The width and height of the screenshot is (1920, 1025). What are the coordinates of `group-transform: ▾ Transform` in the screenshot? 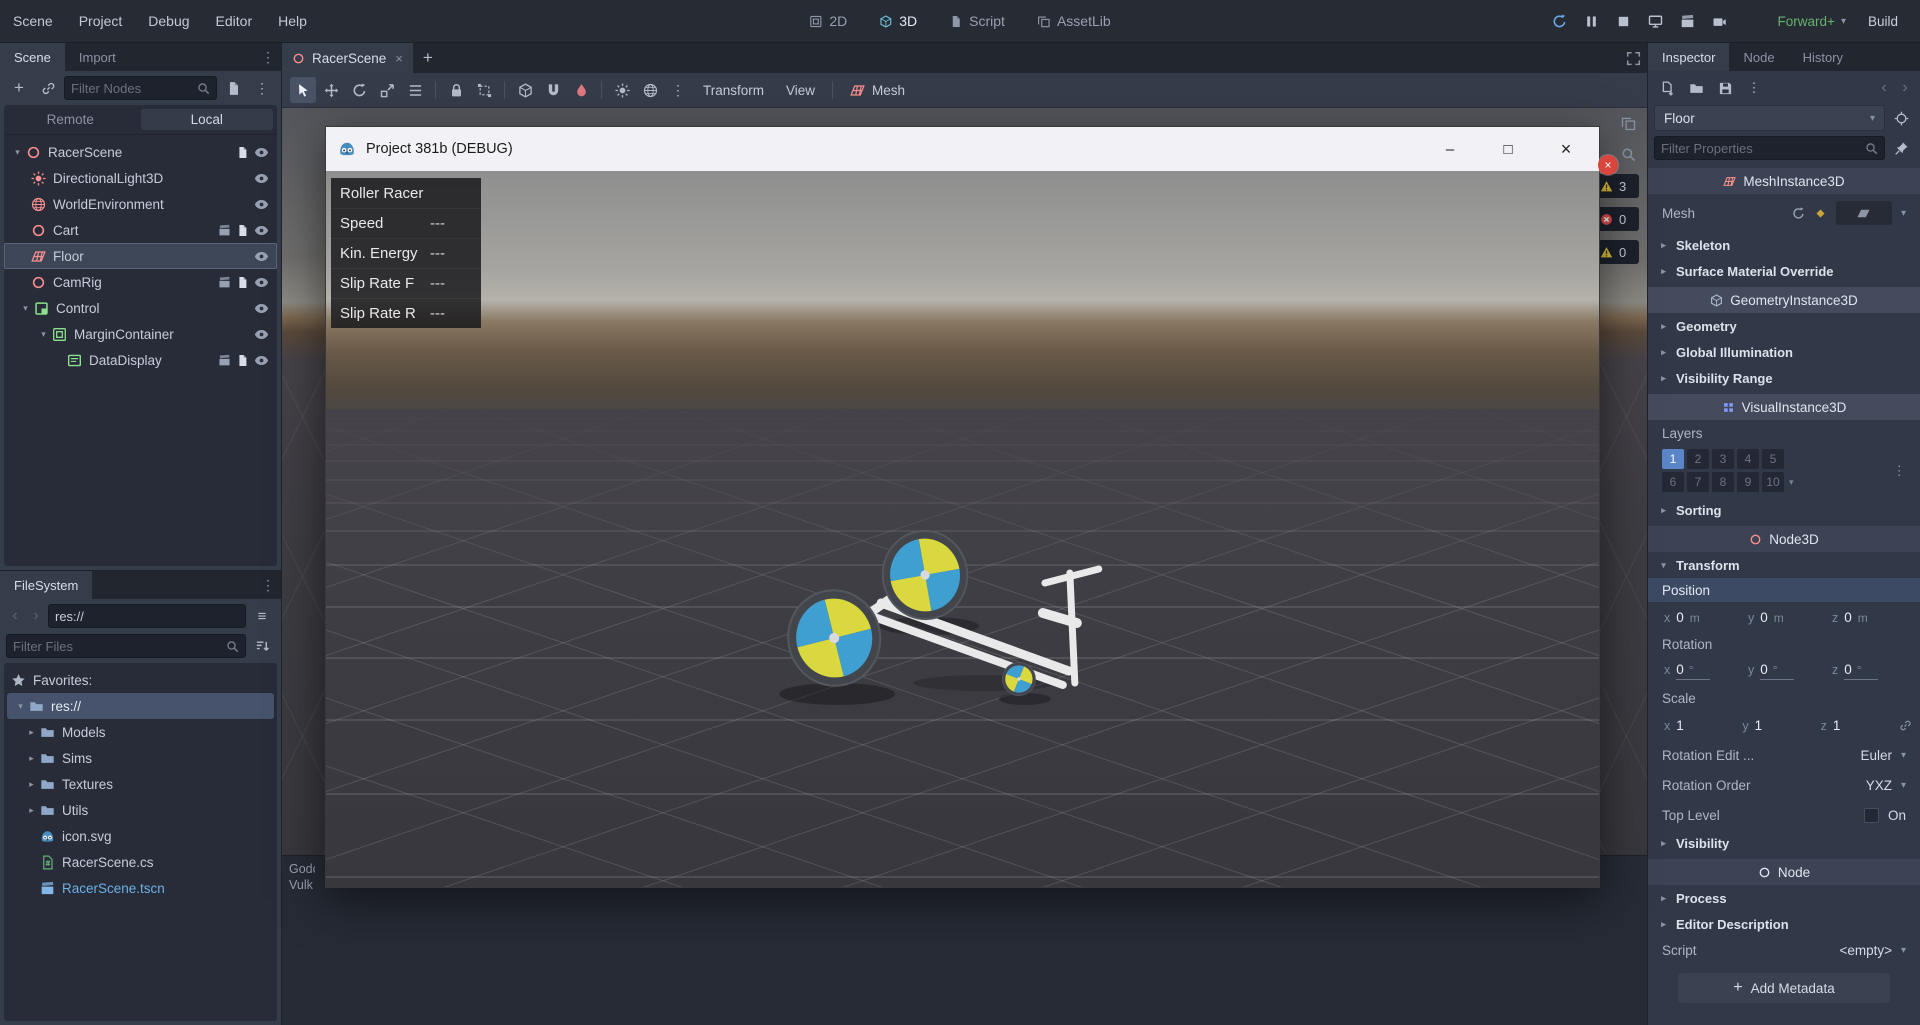 It's located at (1784, 565).